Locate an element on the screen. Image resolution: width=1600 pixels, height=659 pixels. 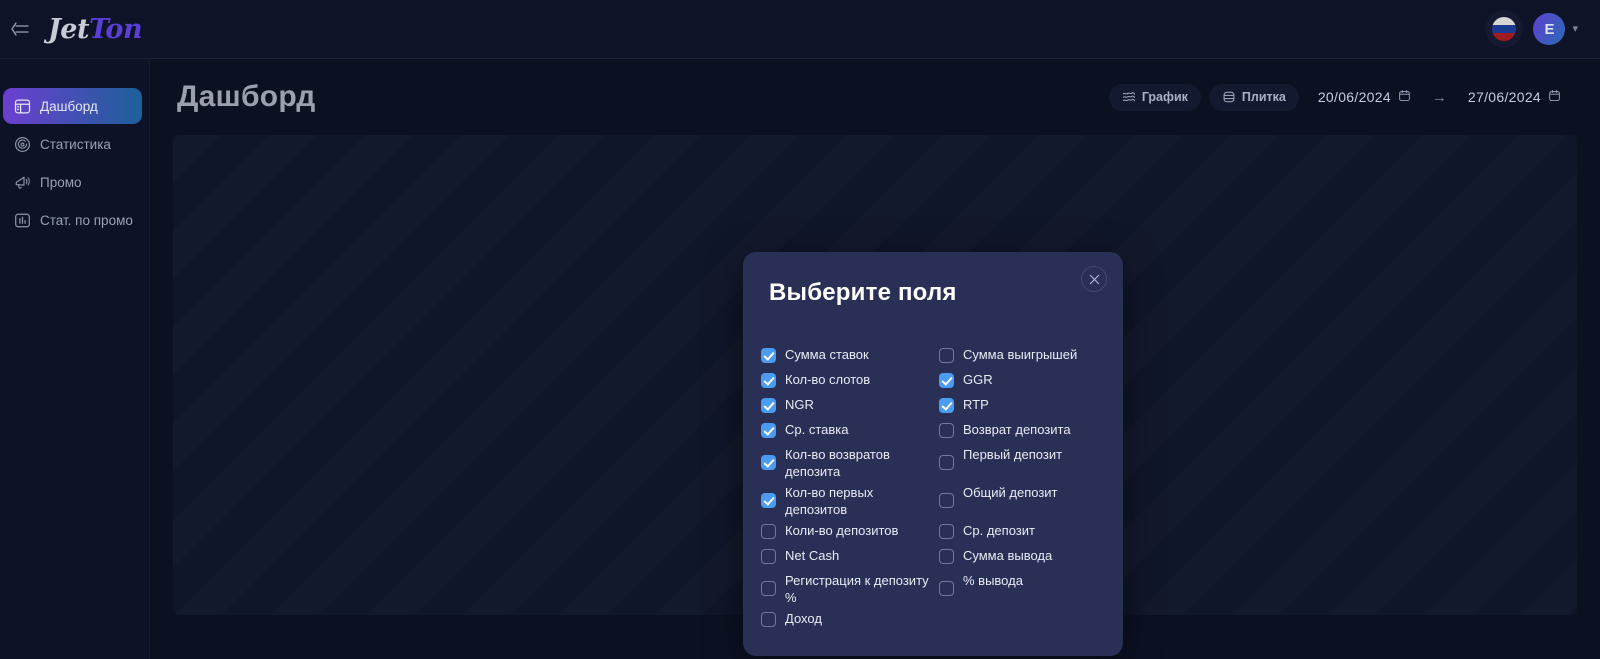
app-logo: JetTon is located at coordinates (95, 29).